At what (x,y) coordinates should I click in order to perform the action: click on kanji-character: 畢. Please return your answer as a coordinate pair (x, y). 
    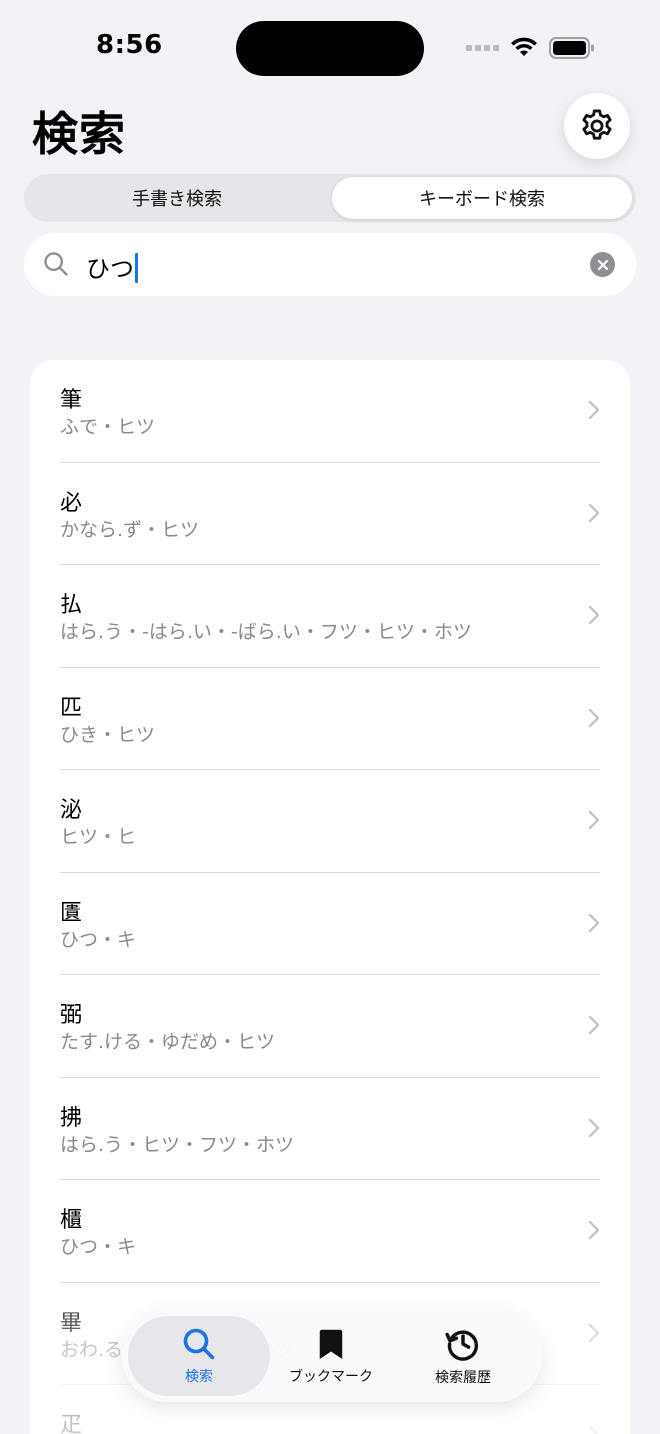
    Looking at the image, I should click on (71, 1323).